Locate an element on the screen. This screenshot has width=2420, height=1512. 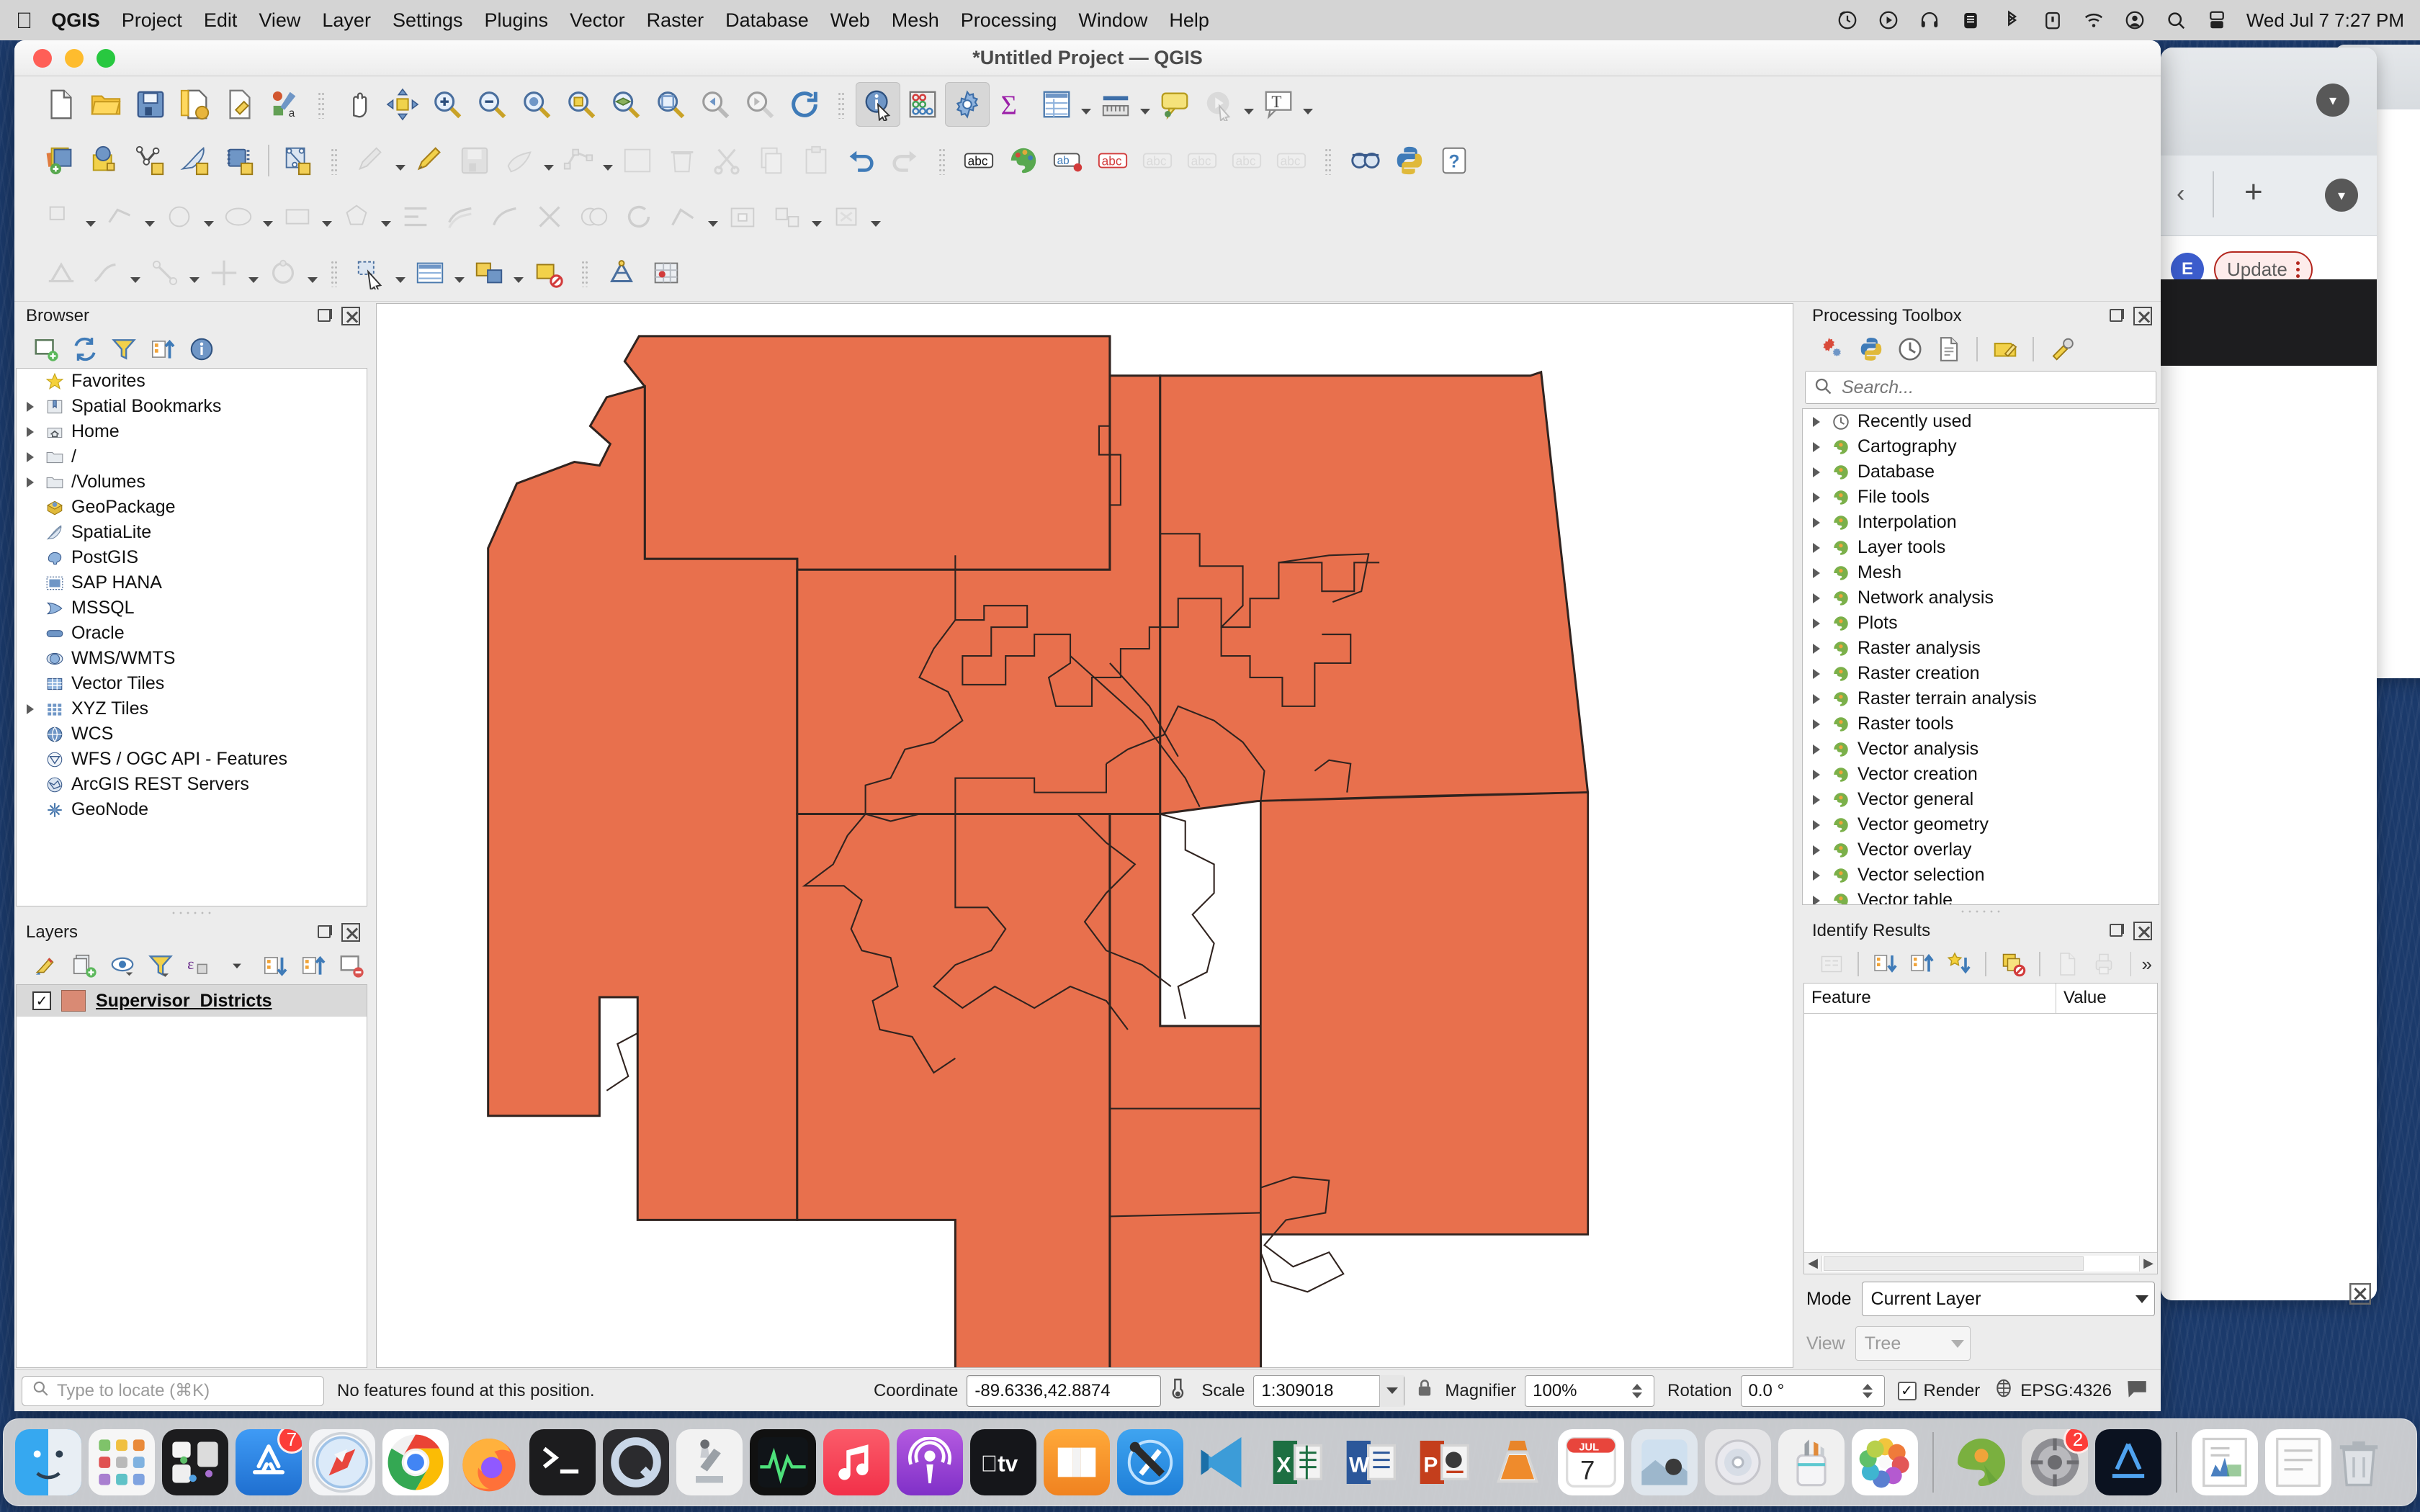
map-tips-icon is located at coordinates (1174, 104).